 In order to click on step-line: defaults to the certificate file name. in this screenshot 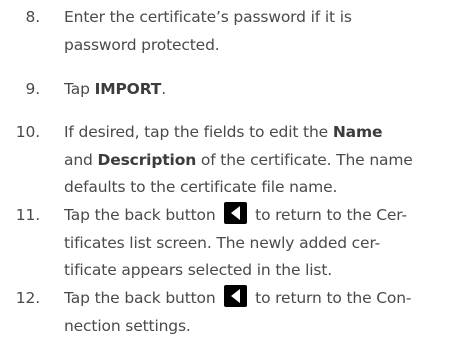, I will do `click(201, 187)`.